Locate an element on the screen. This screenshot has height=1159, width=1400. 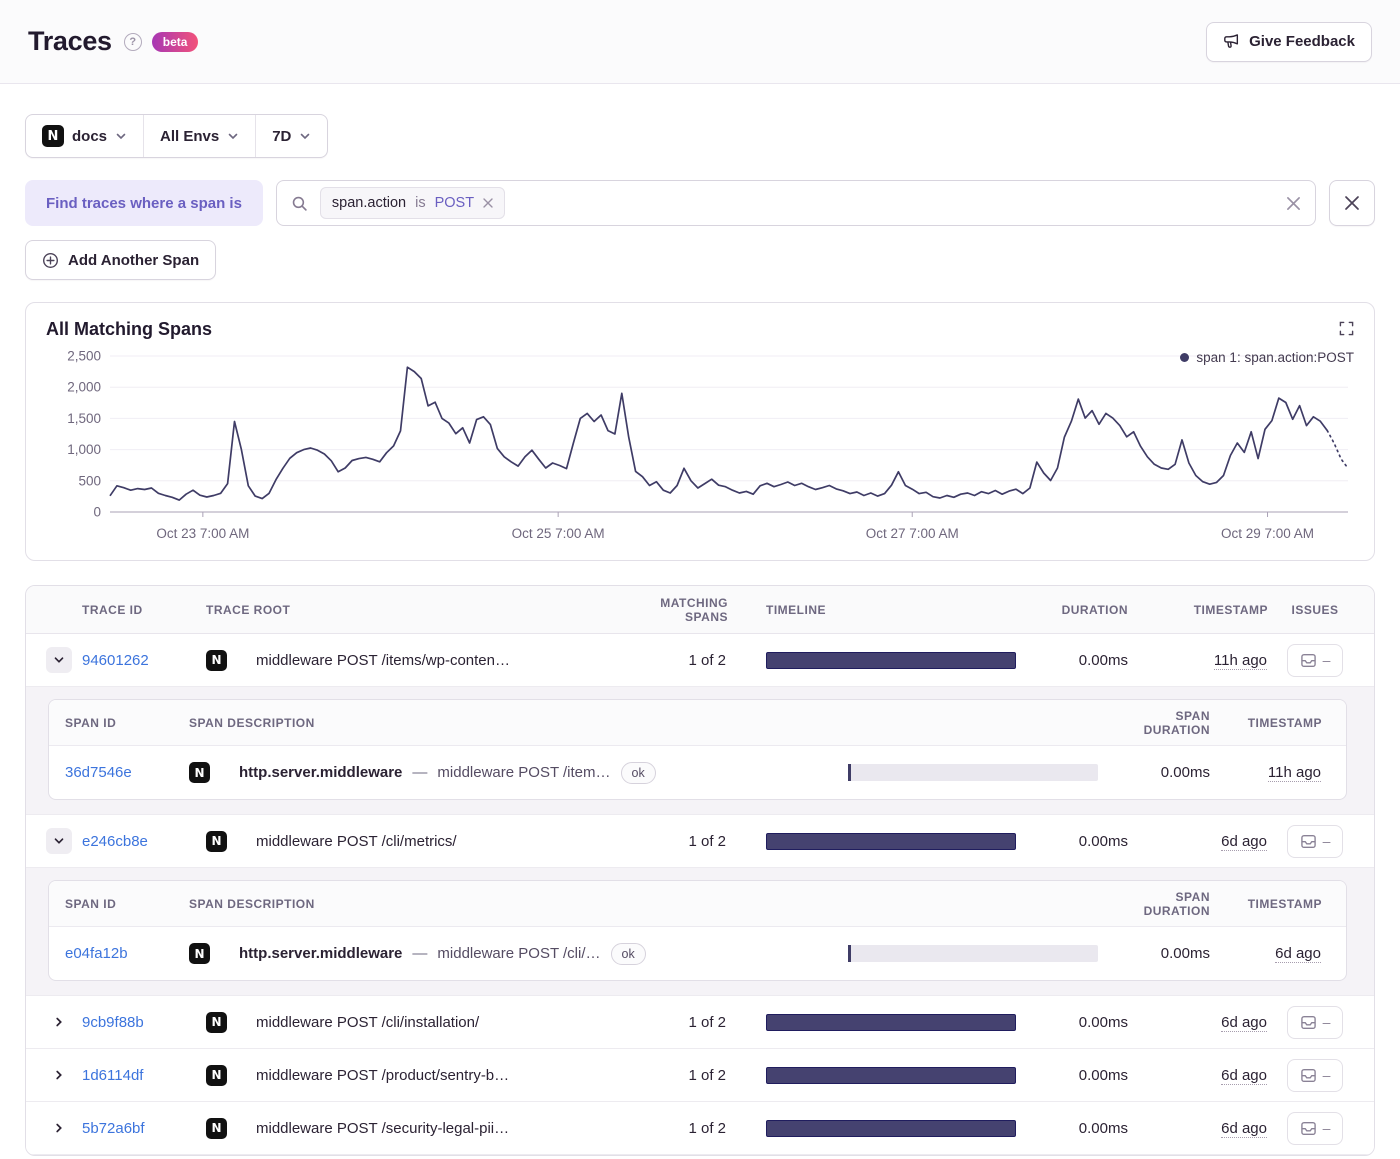
search-input is located at coordinates (895, 203).